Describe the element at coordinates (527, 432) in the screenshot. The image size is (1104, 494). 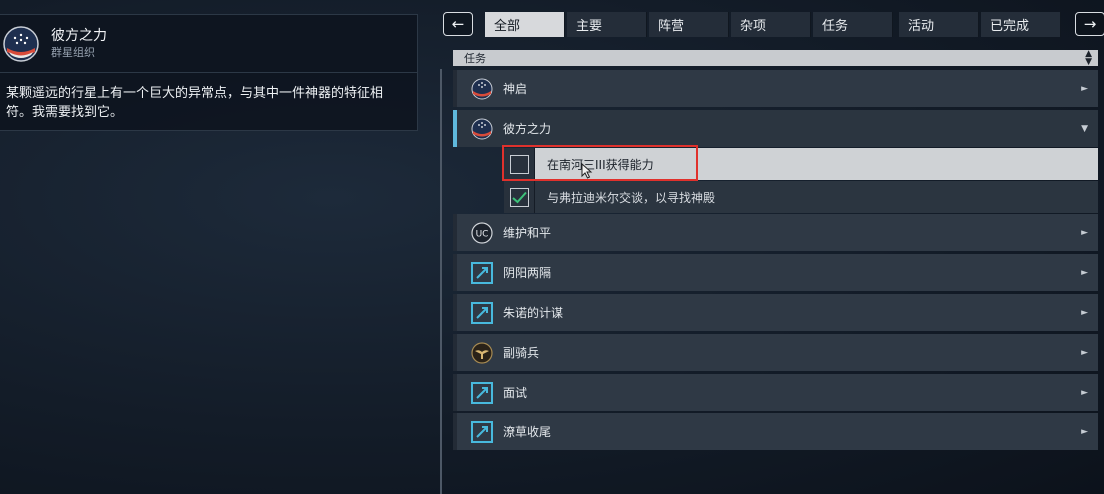
I see `quest-label: 潦草收尾` at that location.